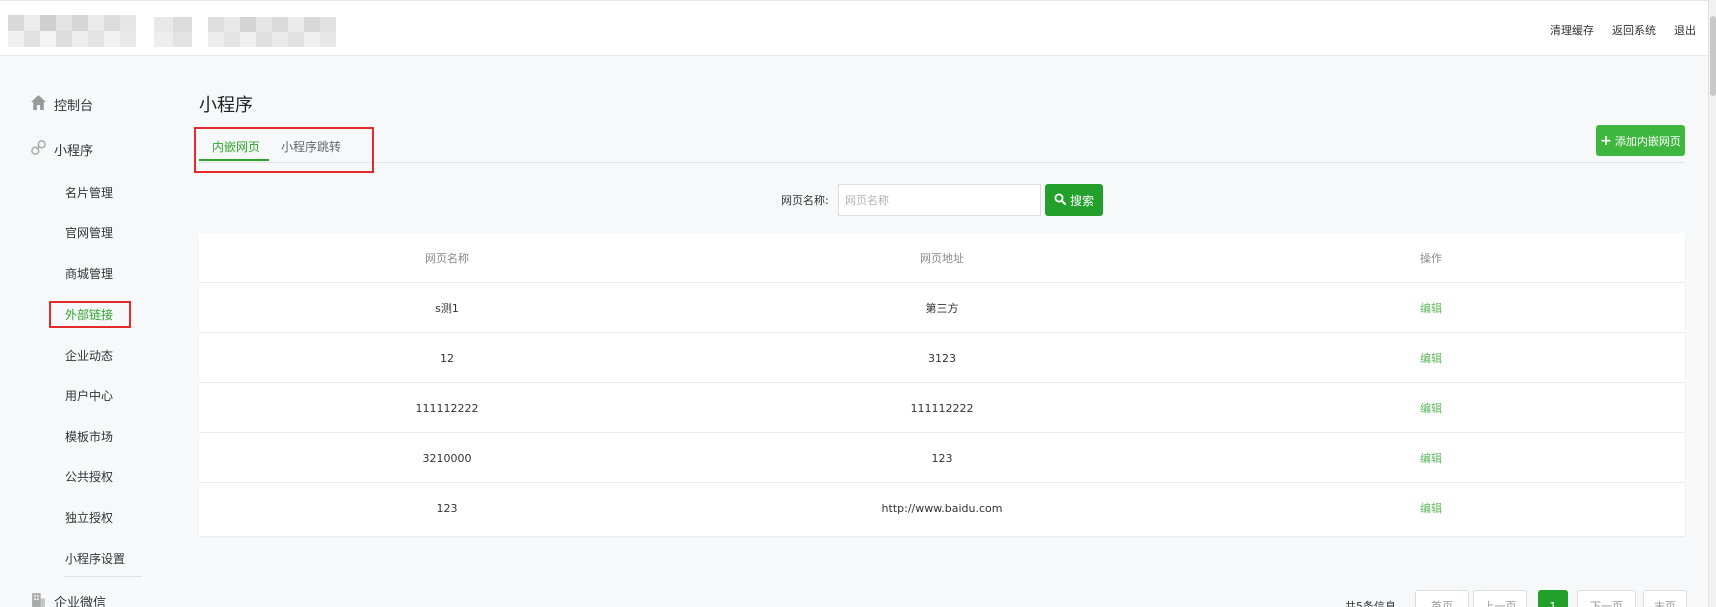  I want to click on cell-name: 12, so click(447, 358).